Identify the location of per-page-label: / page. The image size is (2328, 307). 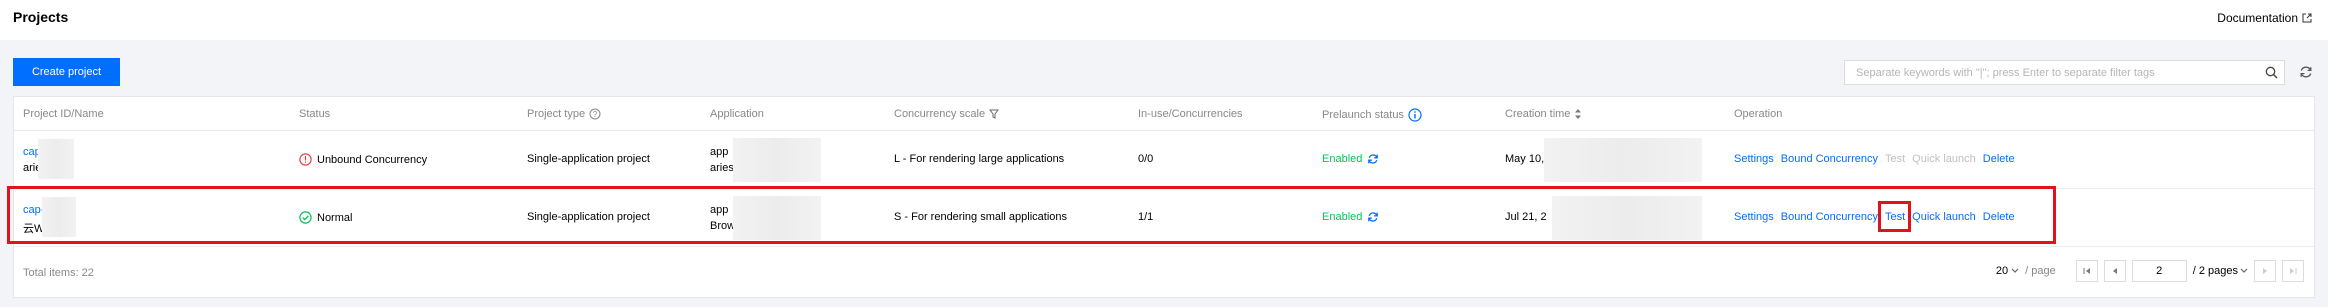
(2040, 271).